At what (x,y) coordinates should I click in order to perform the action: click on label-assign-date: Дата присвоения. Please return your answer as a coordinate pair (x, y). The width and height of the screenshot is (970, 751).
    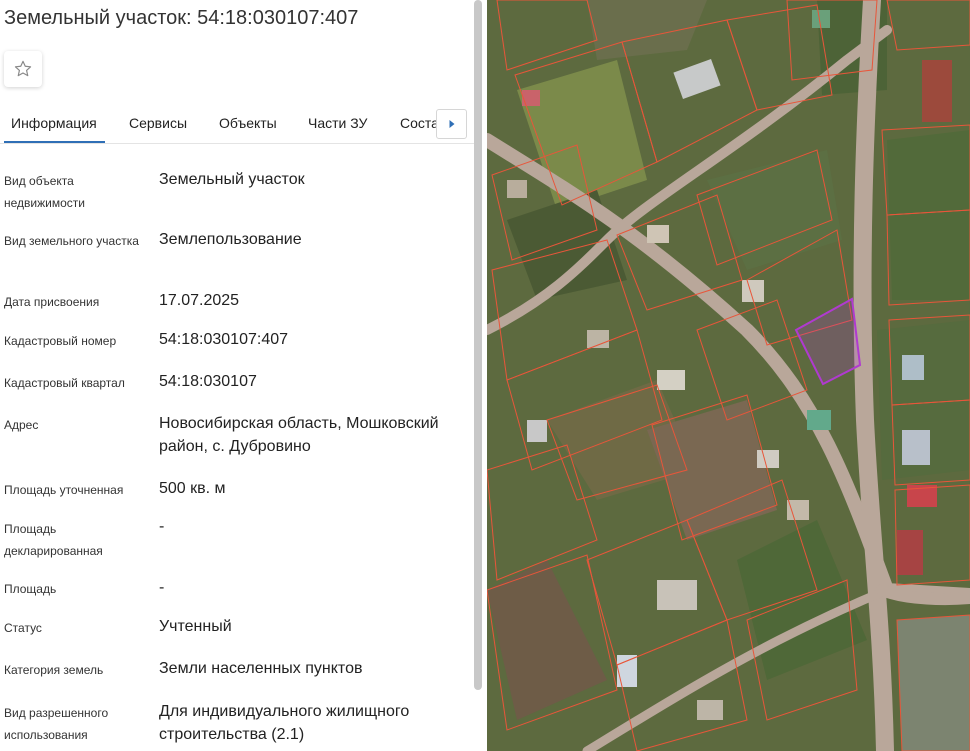
    Looking at the image, I should click on (52, 302).